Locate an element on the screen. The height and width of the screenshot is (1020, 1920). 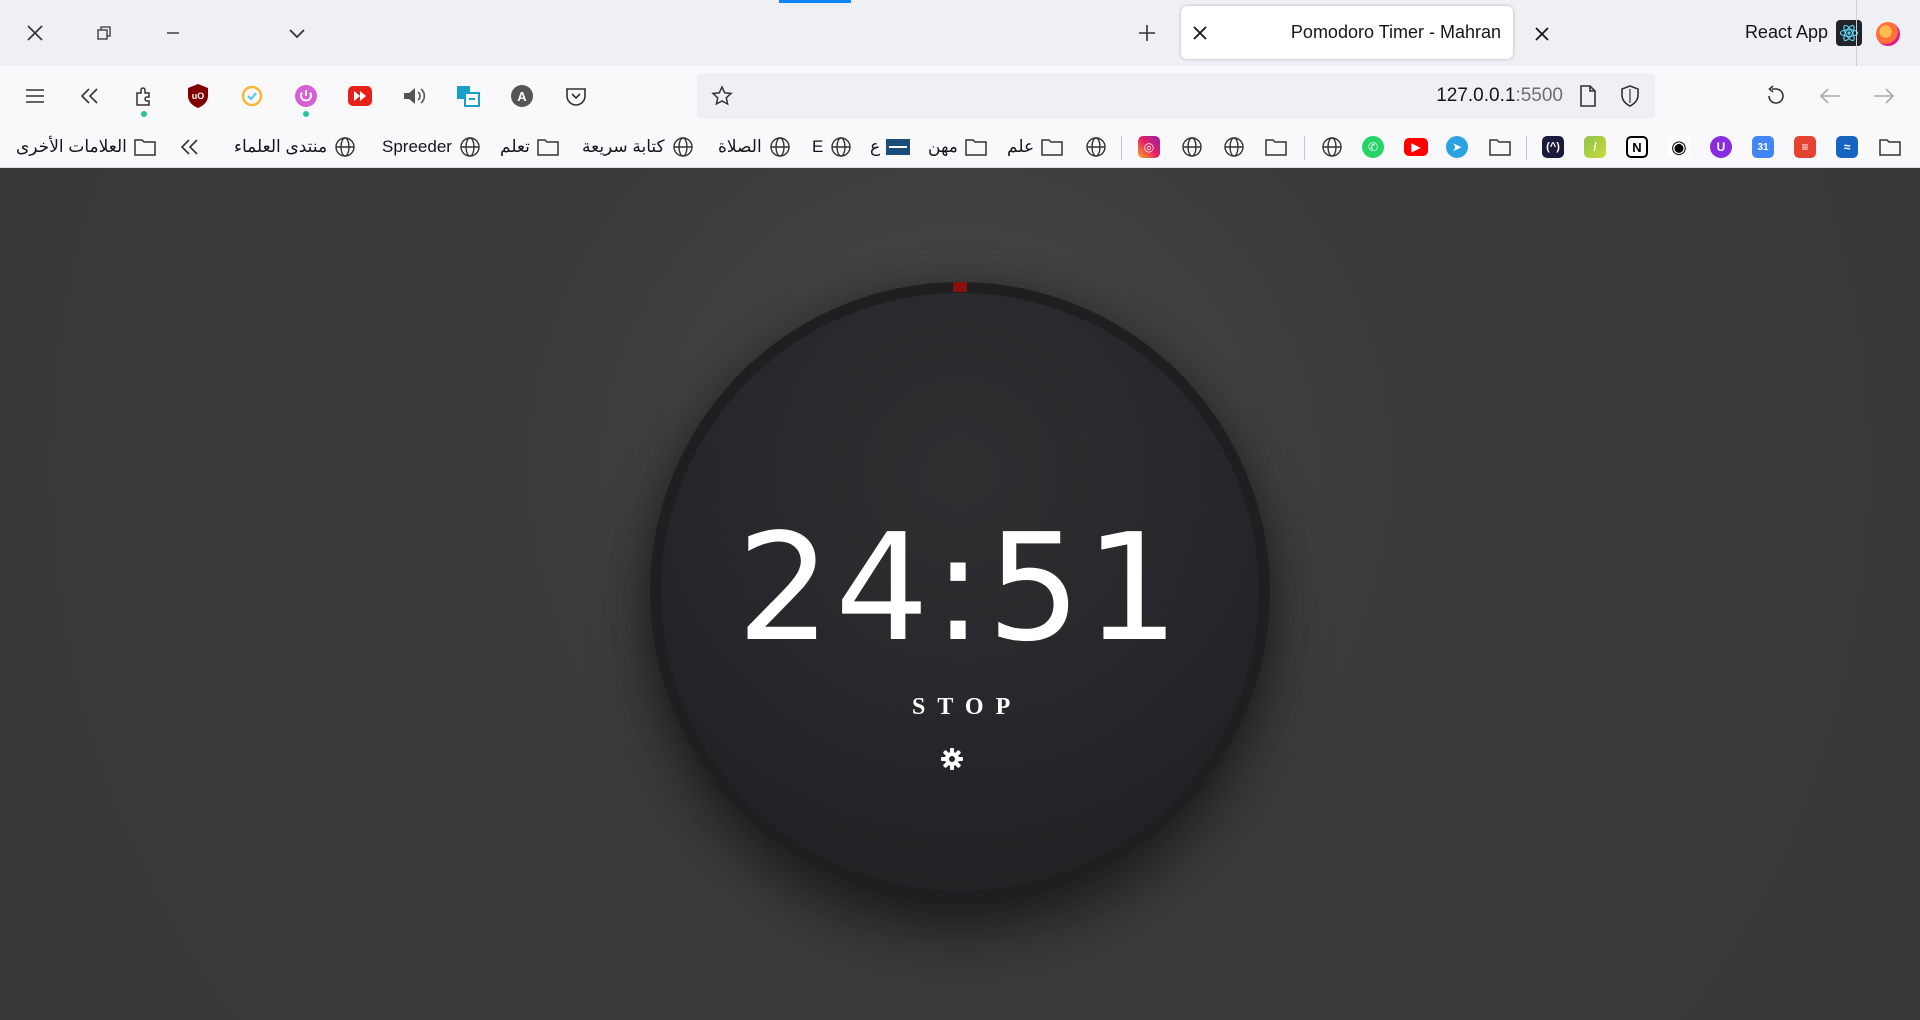
bookmark-item: 31 is located at coordinates (1763, 147).